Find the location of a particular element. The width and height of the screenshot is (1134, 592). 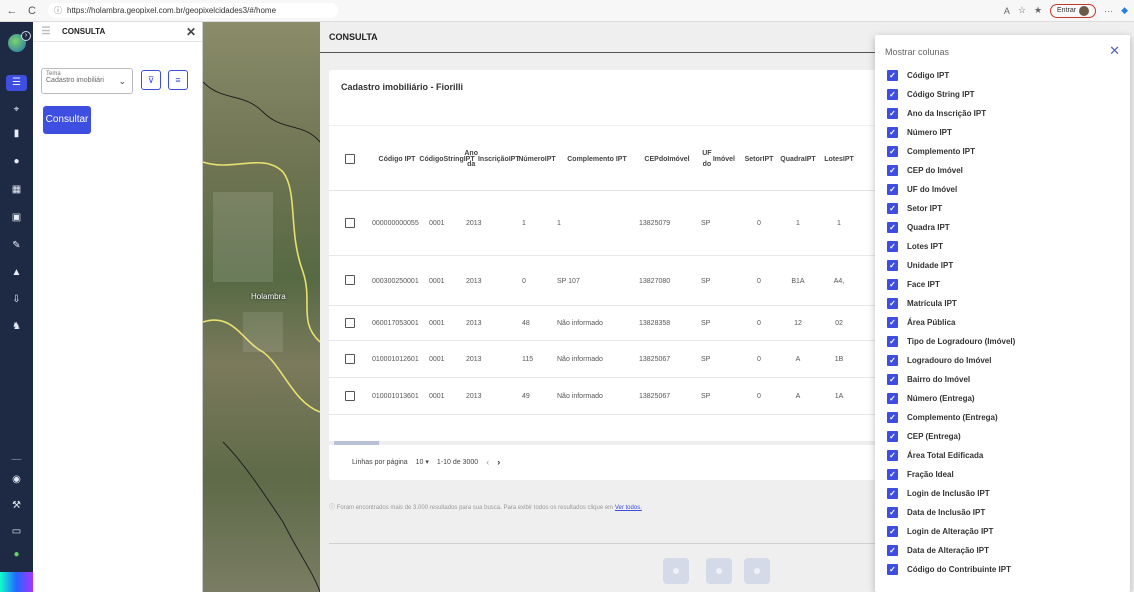

favorite-star-icon: ☆ is located at coordinates (1022, 10).